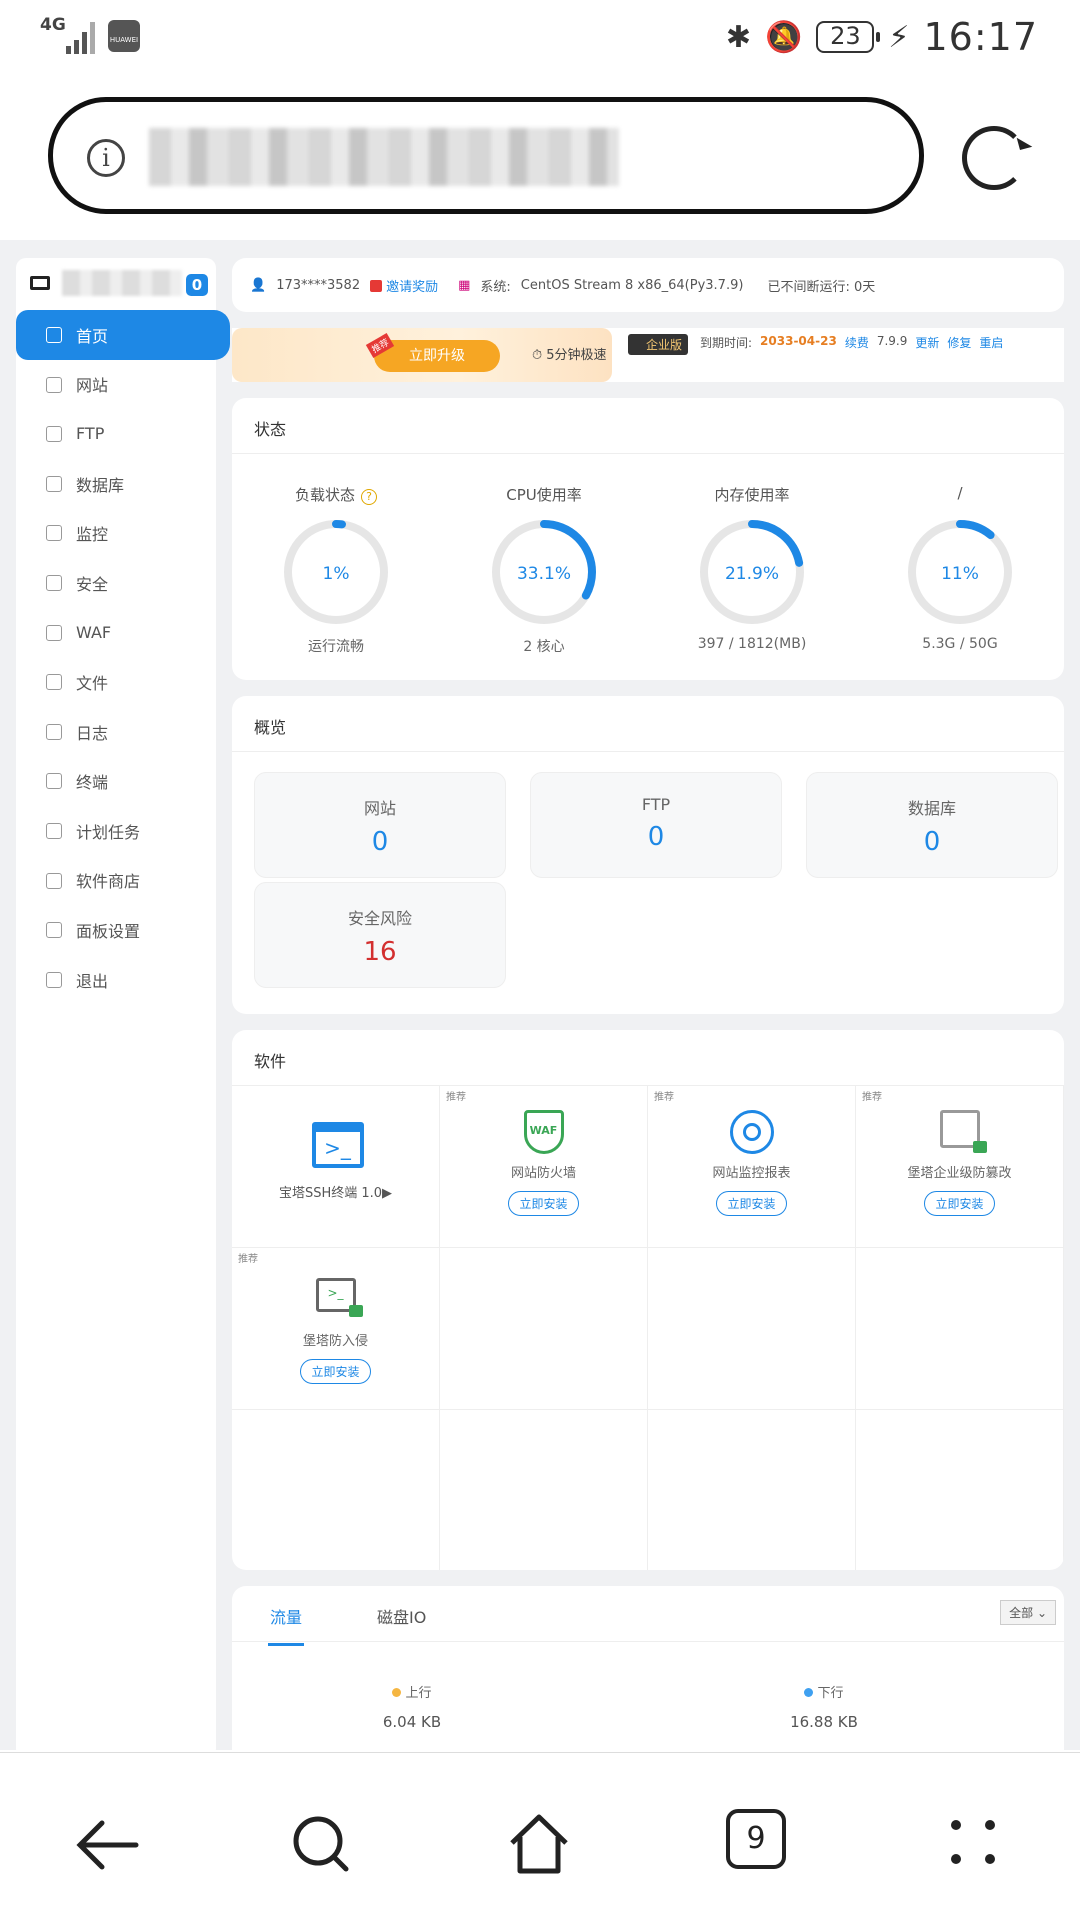  I want to click on database-icon, so click(54, 483).